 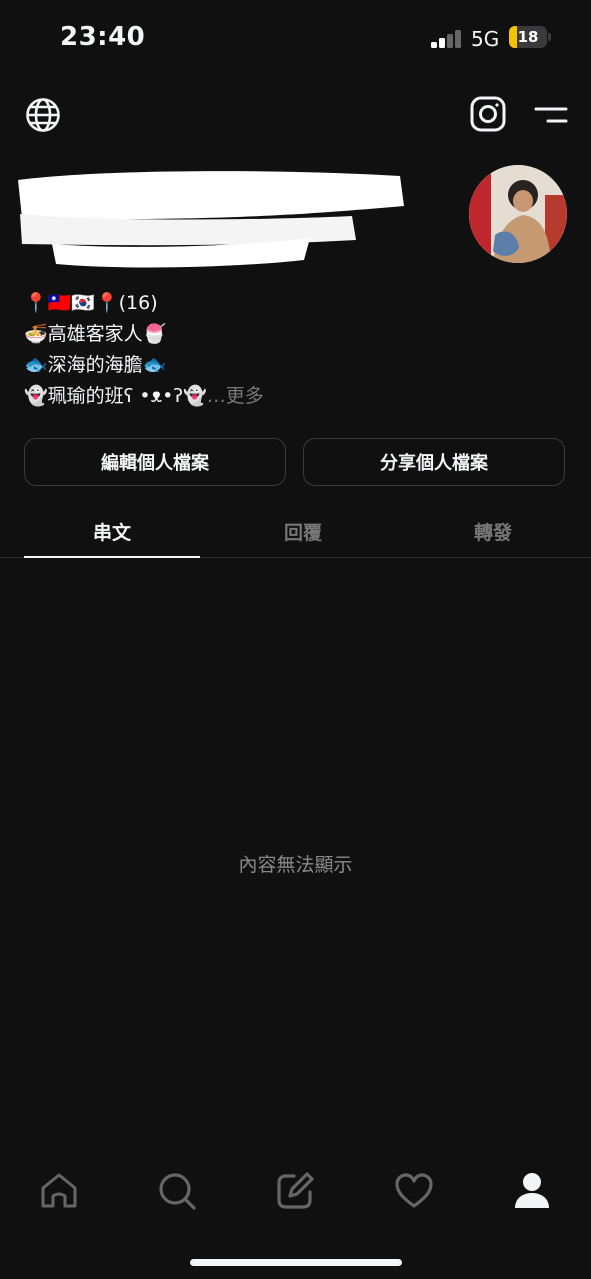 I want to click on status-time: 23:40, so click(x=103, y=37).